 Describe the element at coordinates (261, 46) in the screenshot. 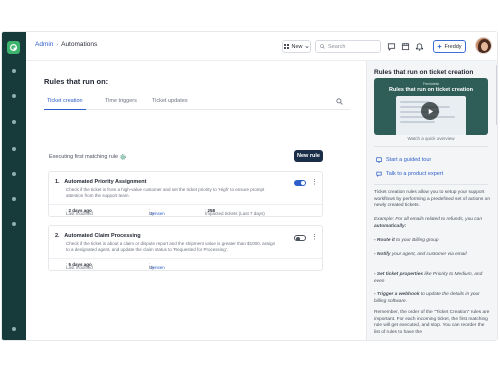

I see `top-bar: Admin › Automations New Search Freddy` at that location.